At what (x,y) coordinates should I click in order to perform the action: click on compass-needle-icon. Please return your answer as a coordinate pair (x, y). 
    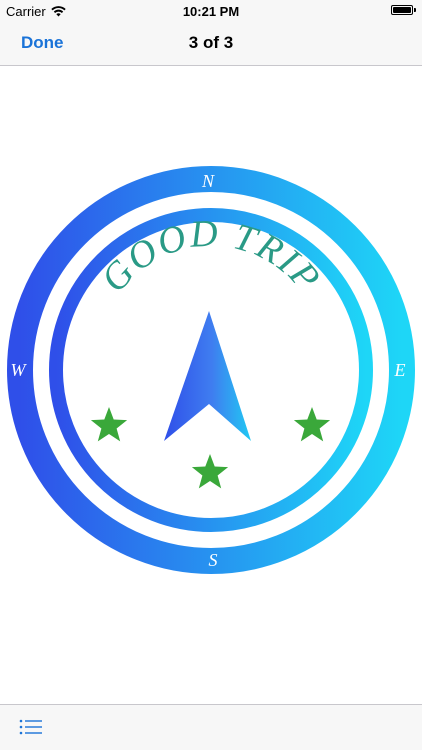
    Looking at the image, I should click on (207, 376).